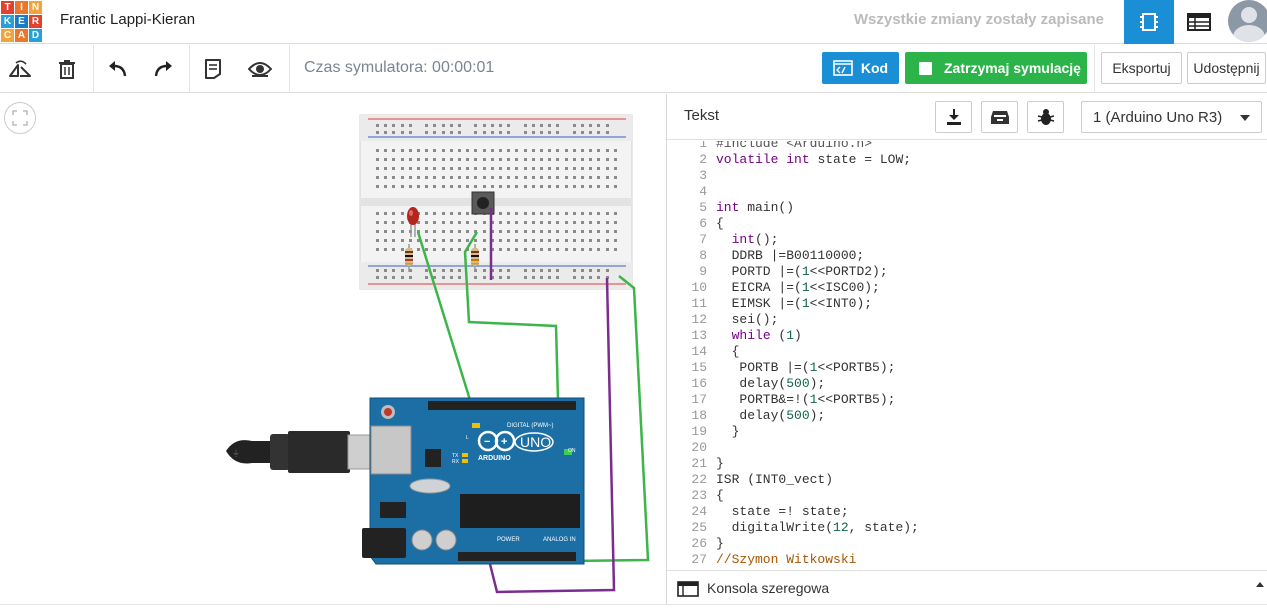 This screenshot has height=613, width=1267. I want to click on rotate-button, so click(20, 69).